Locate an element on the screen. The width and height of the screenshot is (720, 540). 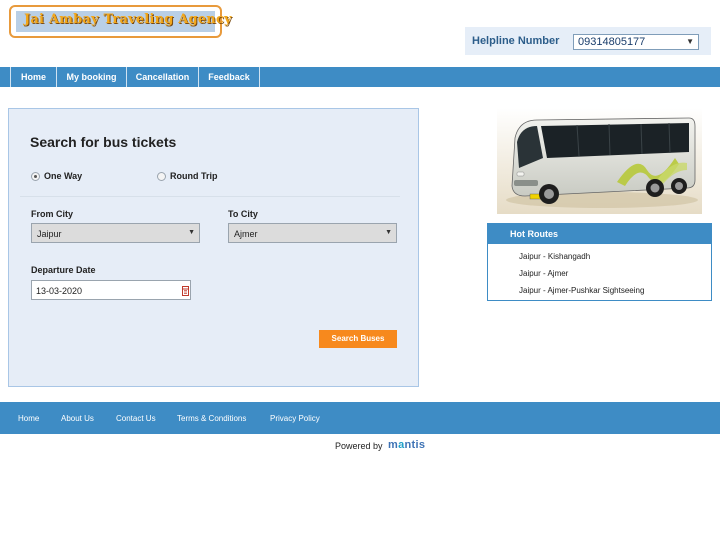
logo: Jai Ambay Traveling Agency is located at coordinates (120, 21).